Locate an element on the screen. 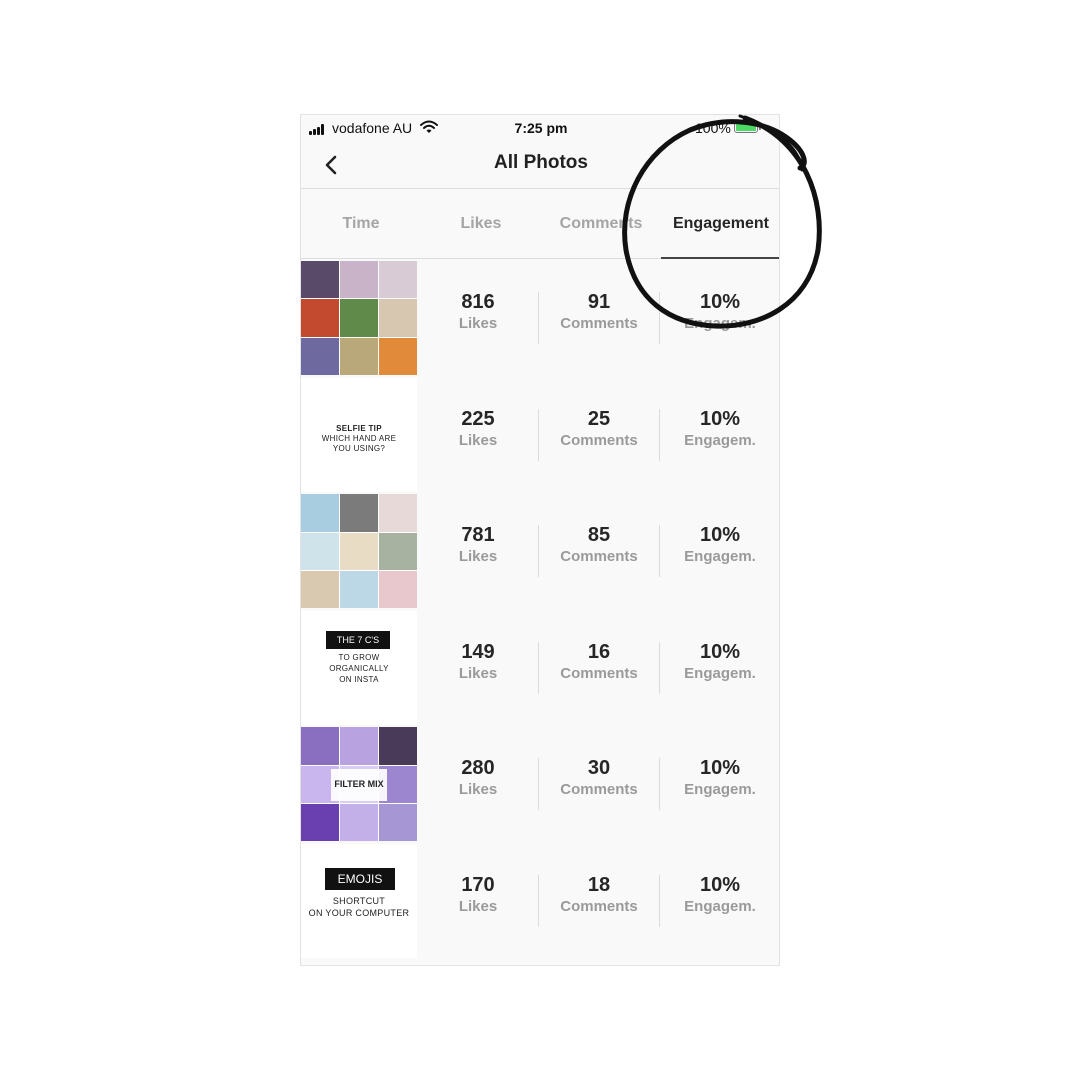 Image resolution: width=1080 pixels, height=1080 pixels. likes-count: 170 is located at coordinates (478, 884).